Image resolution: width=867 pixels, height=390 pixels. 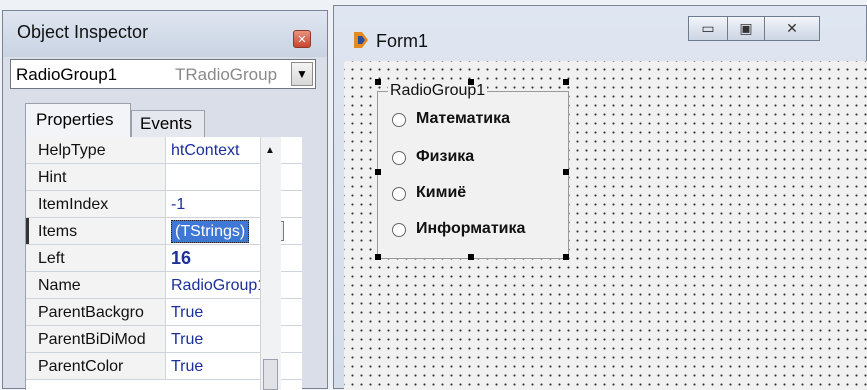 What do you see at coordinates (361, 40) in the screenshot?
I see `delphi-form-icon` at bounding box center [361, 40].